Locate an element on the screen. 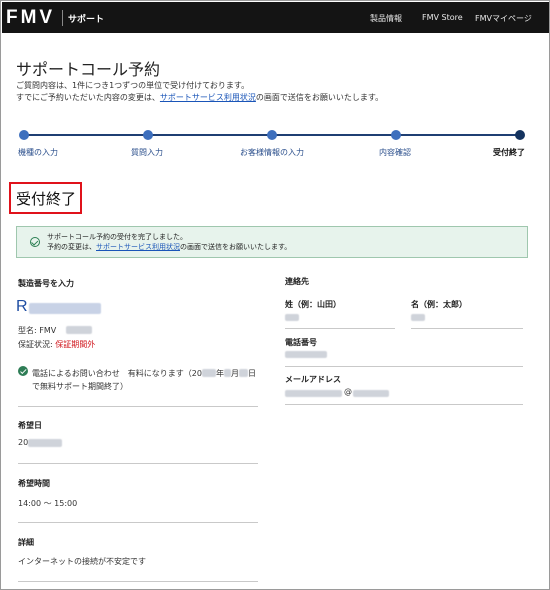 This screenshot has height=590, width=550. phone-support-notice: 電話によるお問い合わせ 有料になります（20 年月日 で無料サポート期間終了） is located at coordinates (144, 380).